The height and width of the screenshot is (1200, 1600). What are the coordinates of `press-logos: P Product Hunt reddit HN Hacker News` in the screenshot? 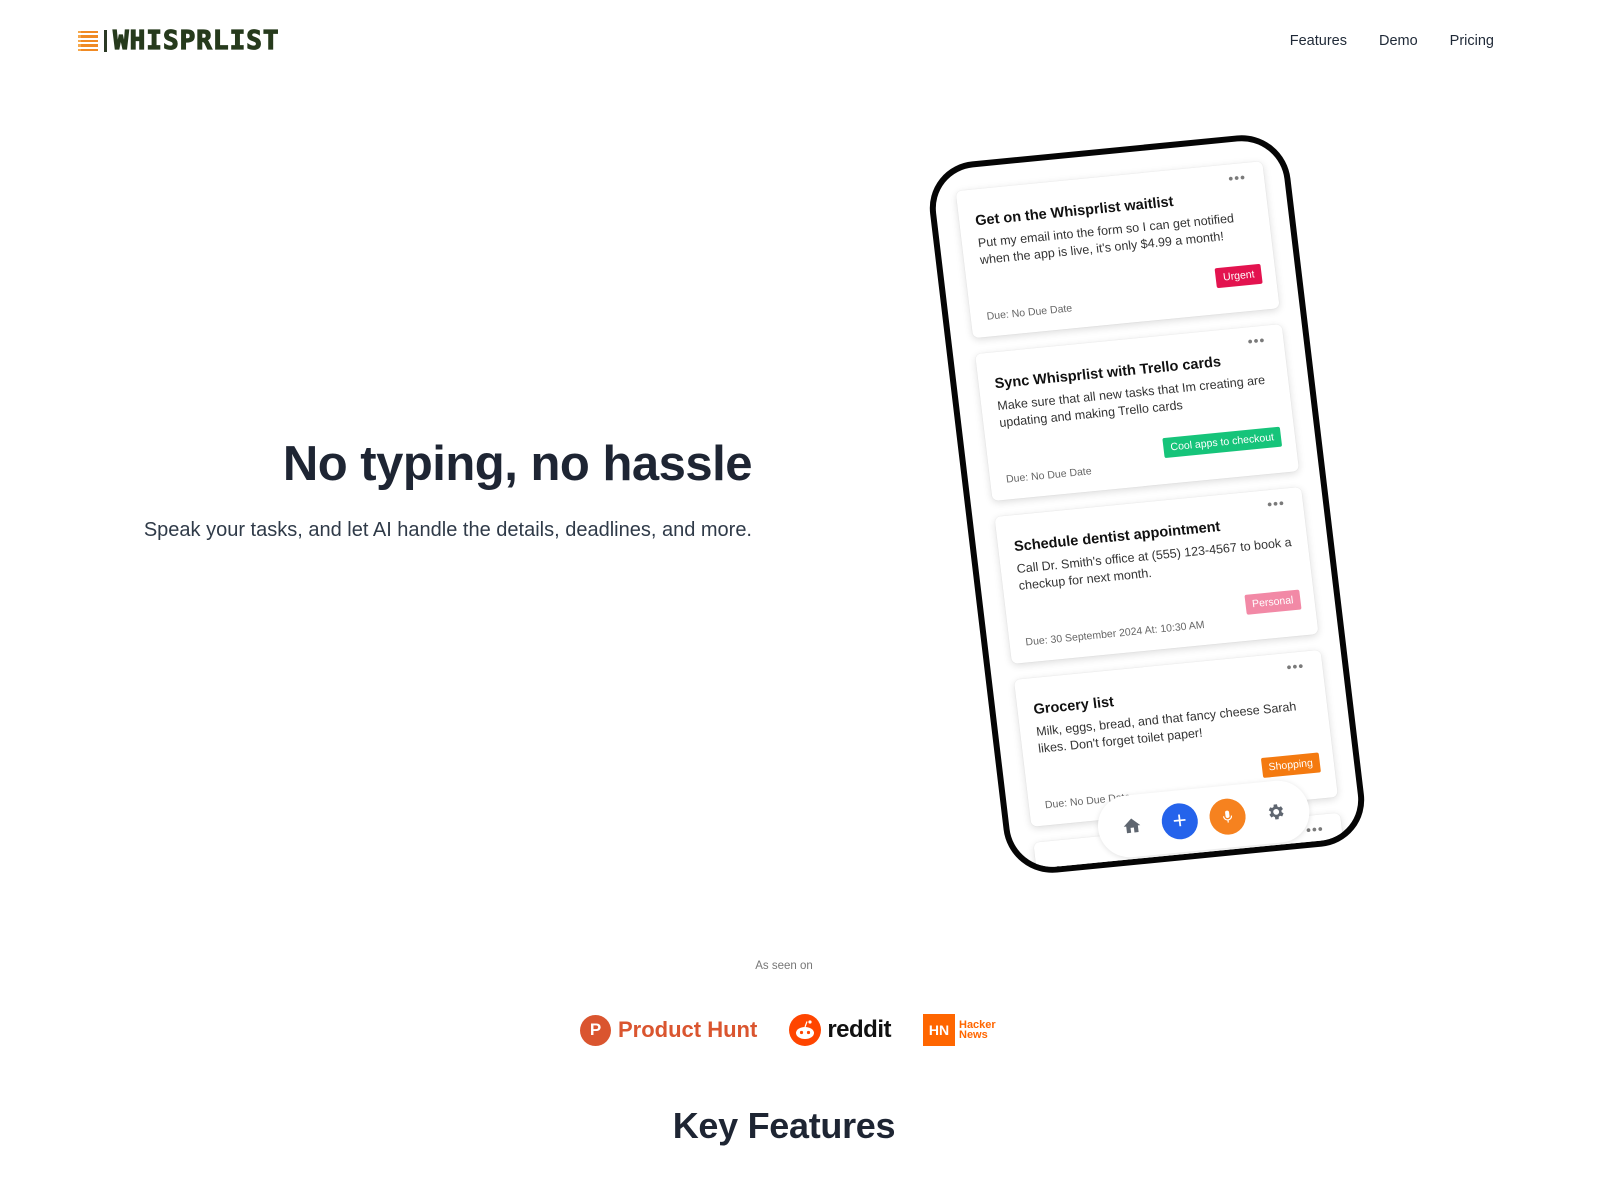 It's located at (788, 1030).